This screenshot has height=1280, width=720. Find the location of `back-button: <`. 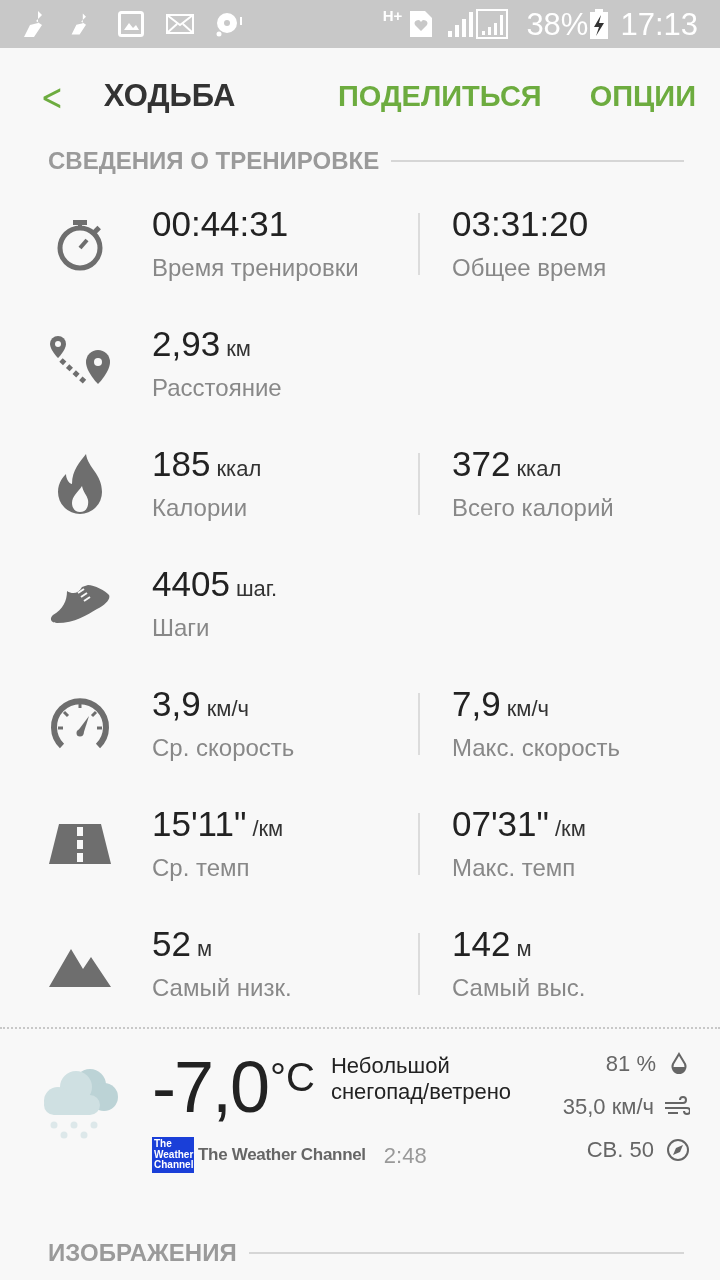

back-button: < is located at coordinates (52, 96).